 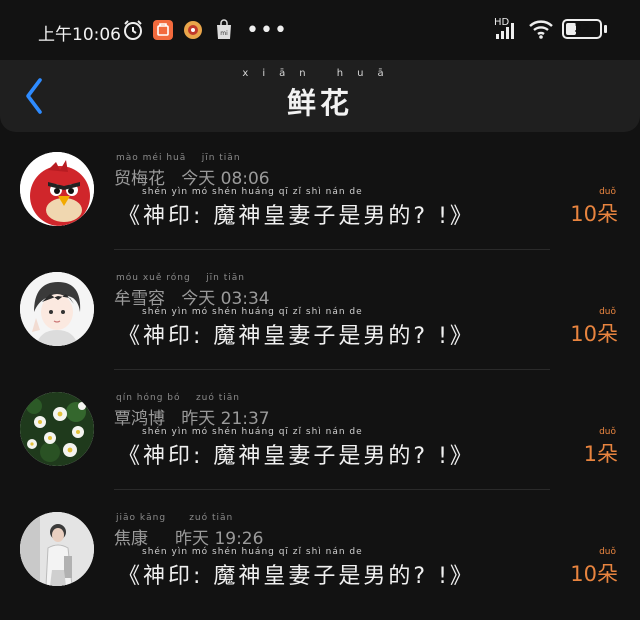 What do you see at coordinates (139, 179) in the screenshot?
I see `sender-name: 贸梅花` at bounding box center [139, 179].